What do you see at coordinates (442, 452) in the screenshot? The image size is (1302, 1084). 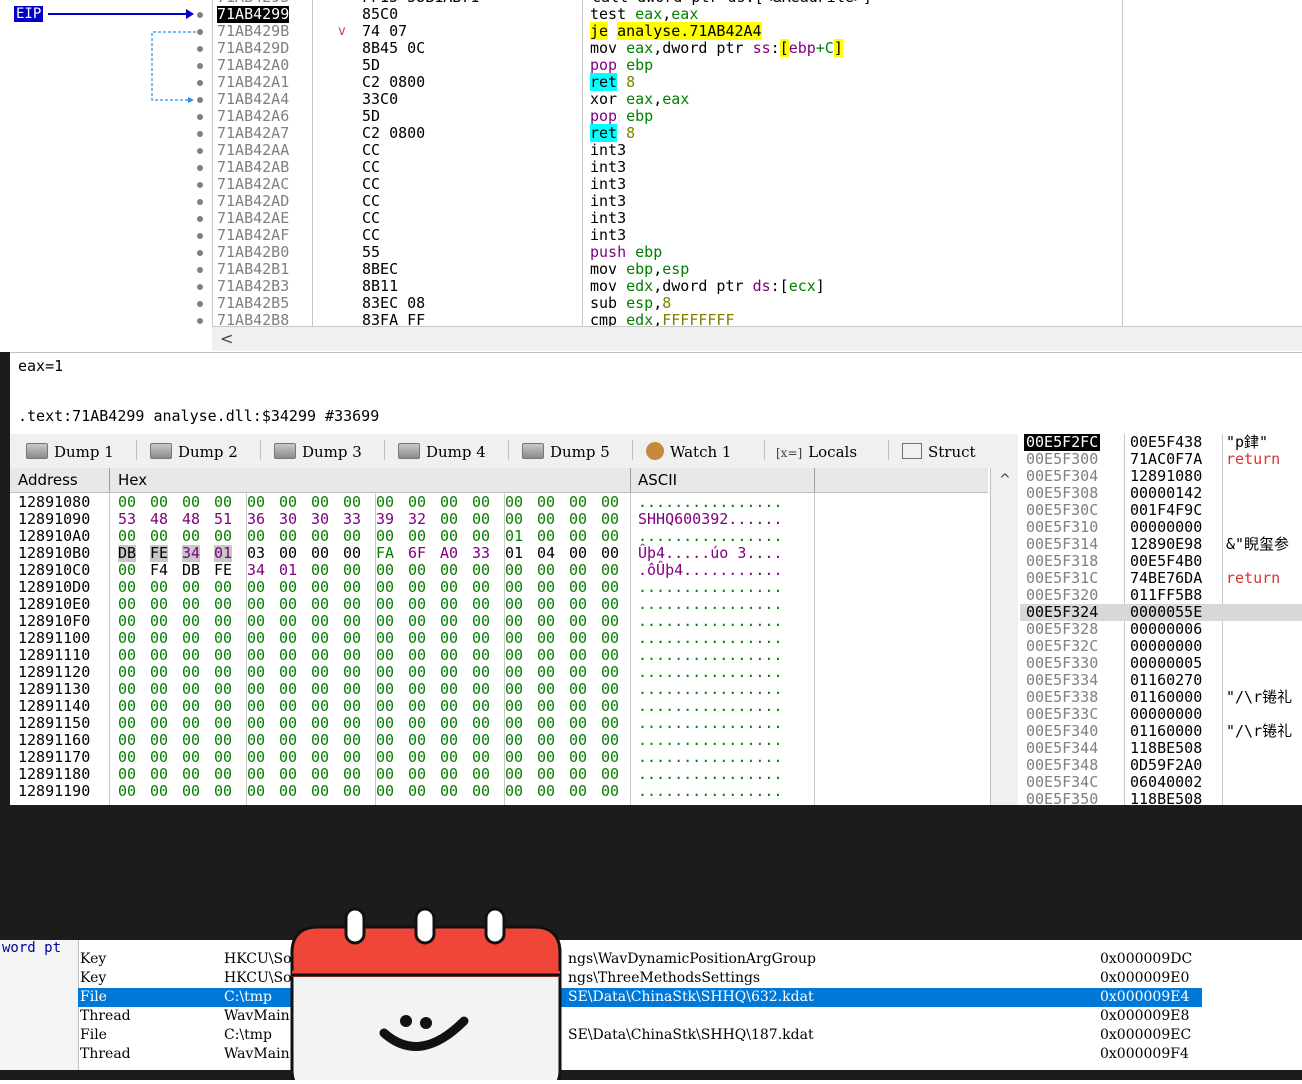 I see `tab-dump-4: Dump 4` at bounding box center [442, 452].